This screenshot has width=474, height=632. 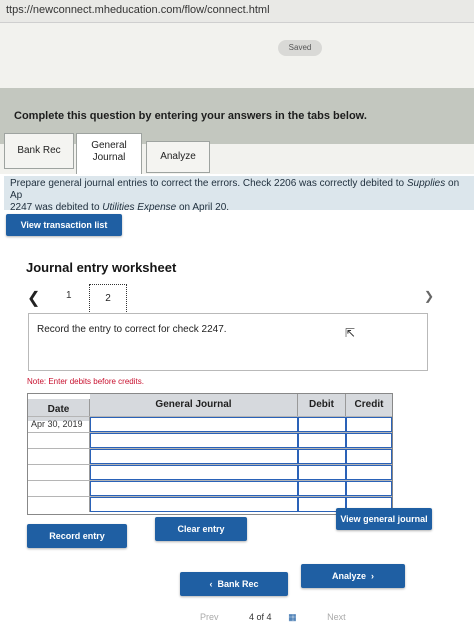 I want to click on tab-bank-rec: Bank Rec, so click(x=39, y=151).